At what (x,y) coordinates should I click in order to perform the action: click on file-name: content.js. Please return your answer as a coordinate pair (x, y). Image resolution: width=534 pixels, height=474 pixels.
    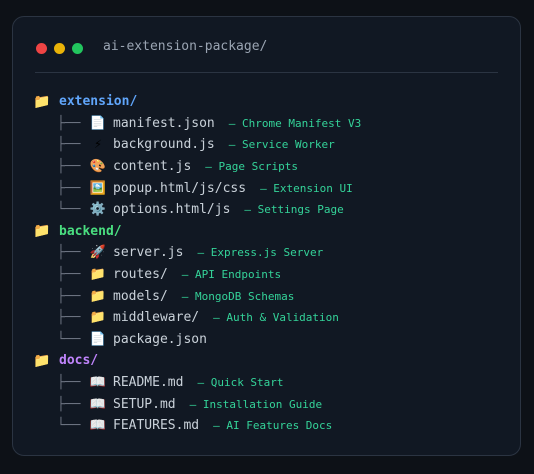
    Looking at the image, I should click on (152, 167).